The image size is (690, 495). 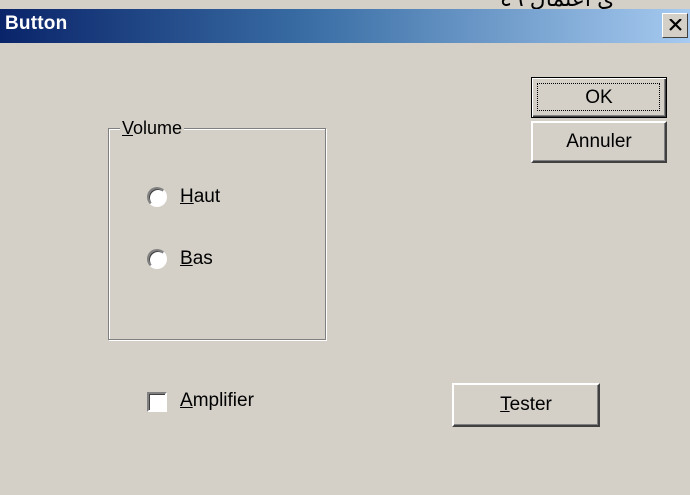 What do you see at coordinates (217, 234) in the screenshot?
I see `volume-groupbox` at bounding box center [217, 234].